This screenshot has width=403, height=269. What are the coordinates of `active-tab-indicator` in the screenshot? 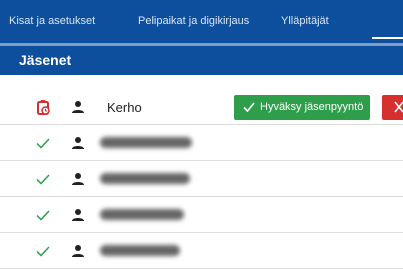 It's located at (387, 38).